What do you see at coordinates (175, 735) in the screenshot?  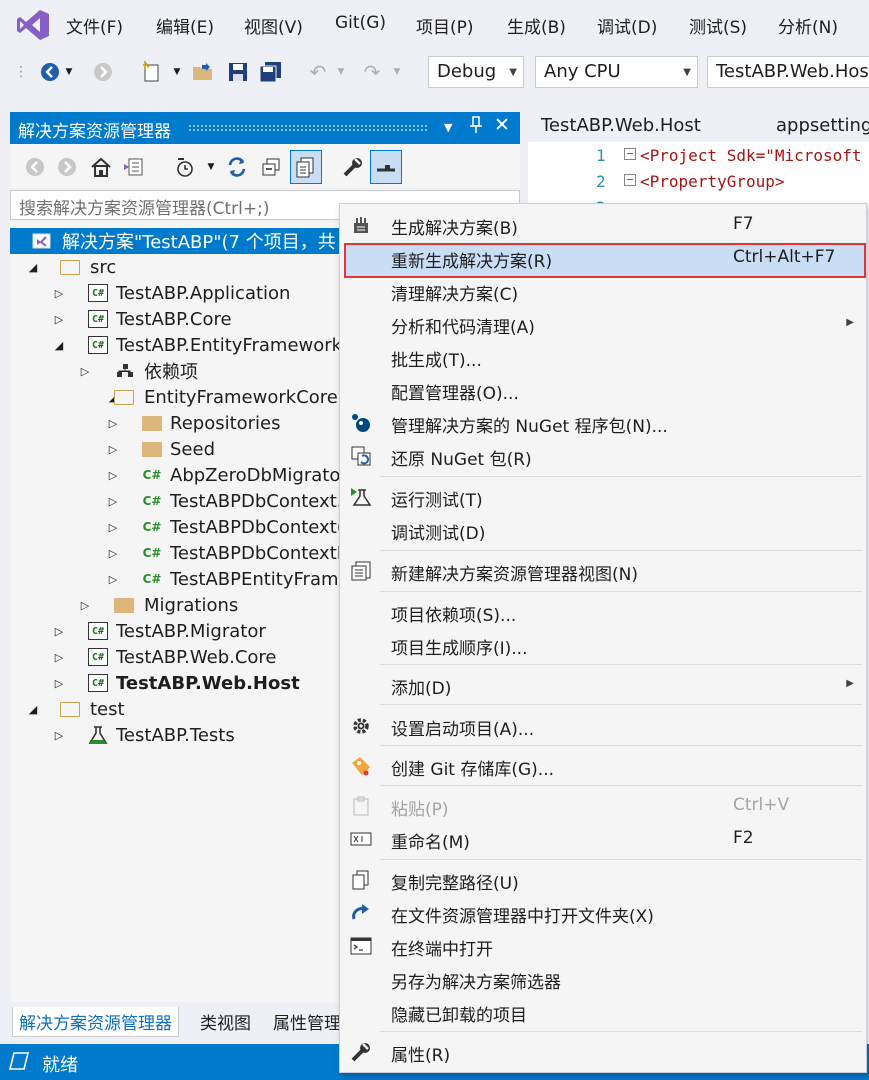 I see `tree-row-test-project: ▷ TestABP.Tests` at bounding box center [175, 735].